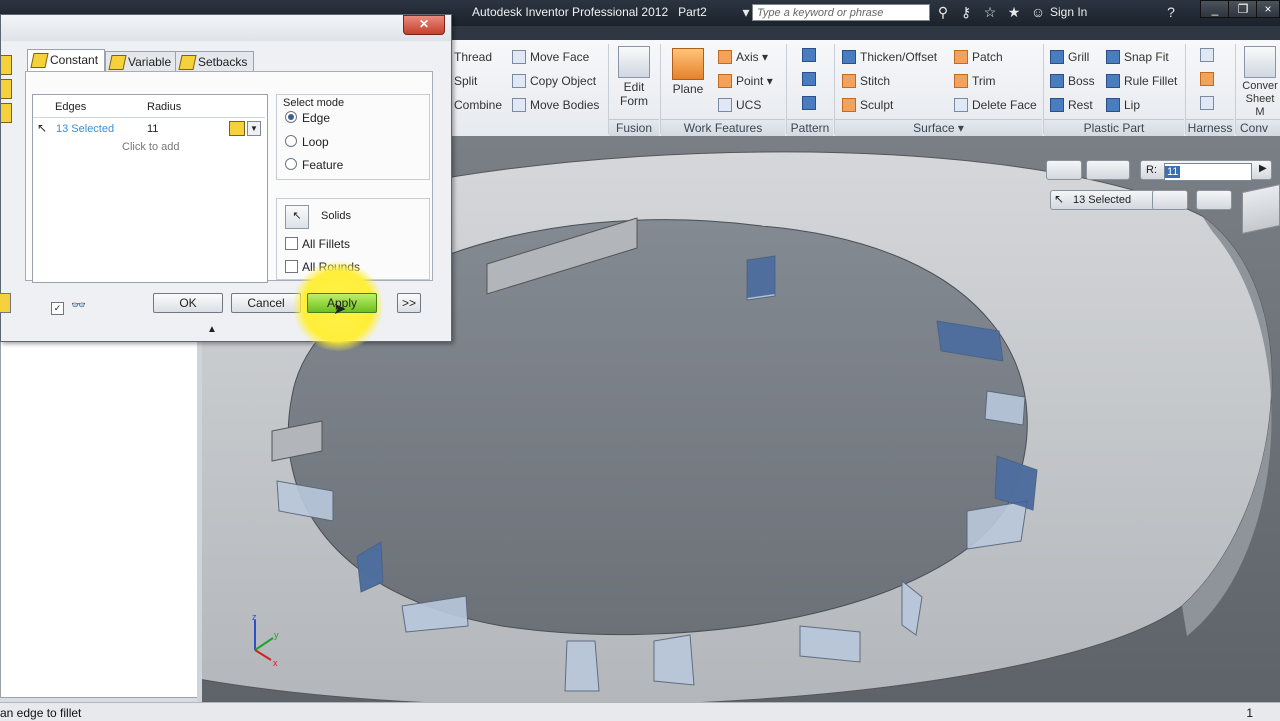 Image resolution: width=1280 pixels, height=721 pixels. Describe the element at coordinates (270, 641) in the screenshot. I see `coordinate-triad: z y x` at that location.